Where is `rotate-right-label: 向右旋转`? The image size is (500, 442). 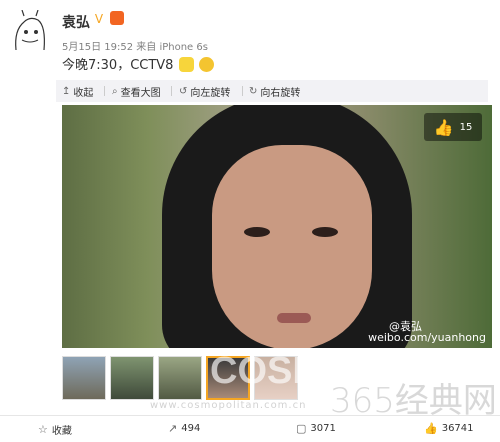 rotate-right-label: 向右旋转 is located at coordinates (280, 93).